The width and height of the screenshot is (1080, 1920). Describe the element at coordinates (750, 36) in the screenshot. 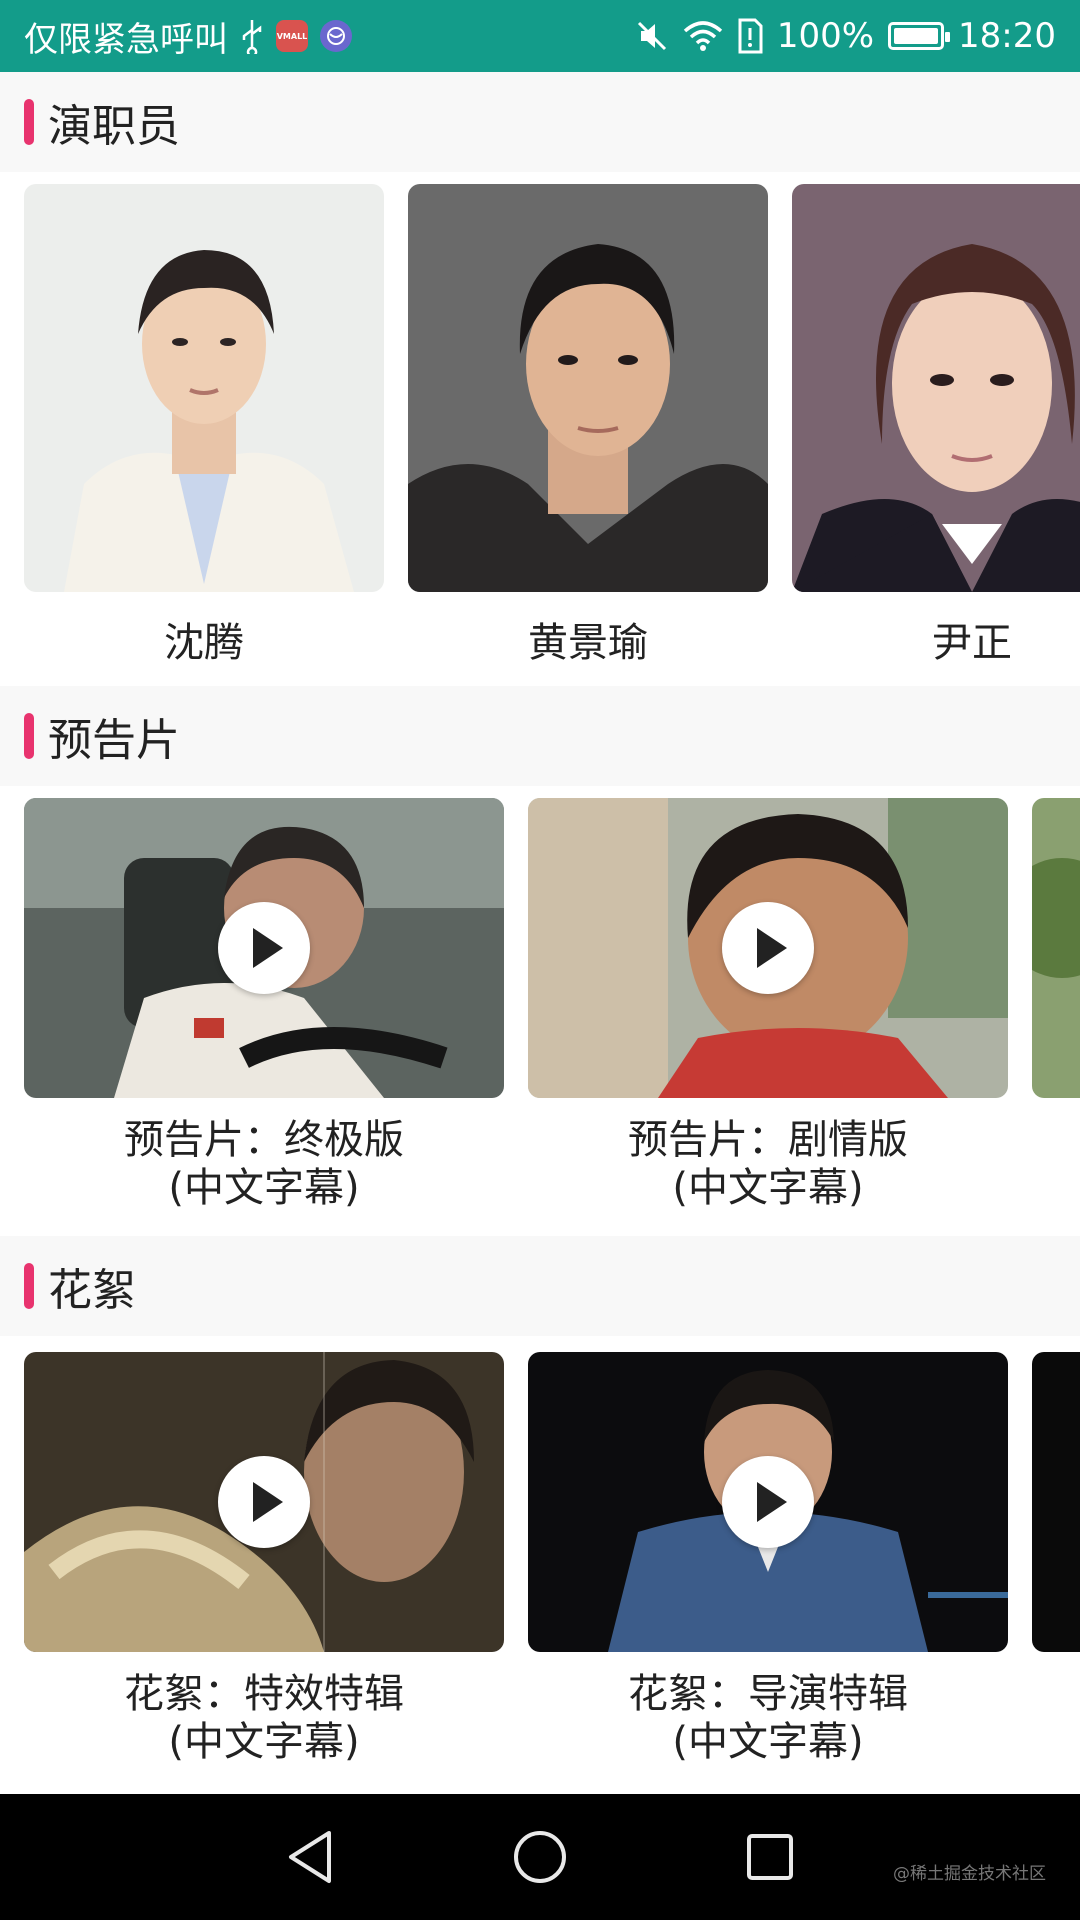

I see `sim-alert-icon` at that location.